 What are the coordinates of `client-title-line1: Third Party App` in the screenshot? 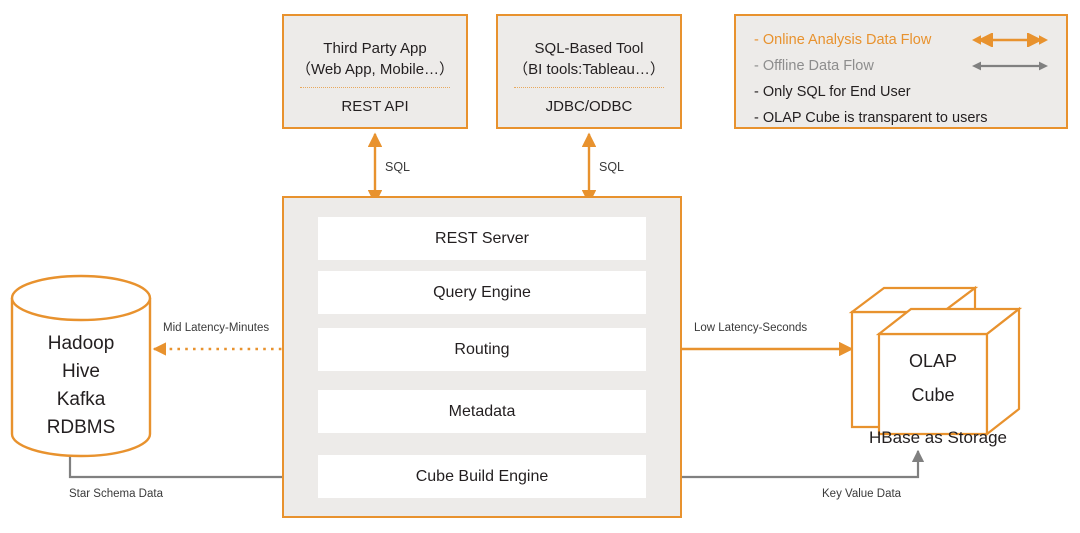 It's located at (375, 48).